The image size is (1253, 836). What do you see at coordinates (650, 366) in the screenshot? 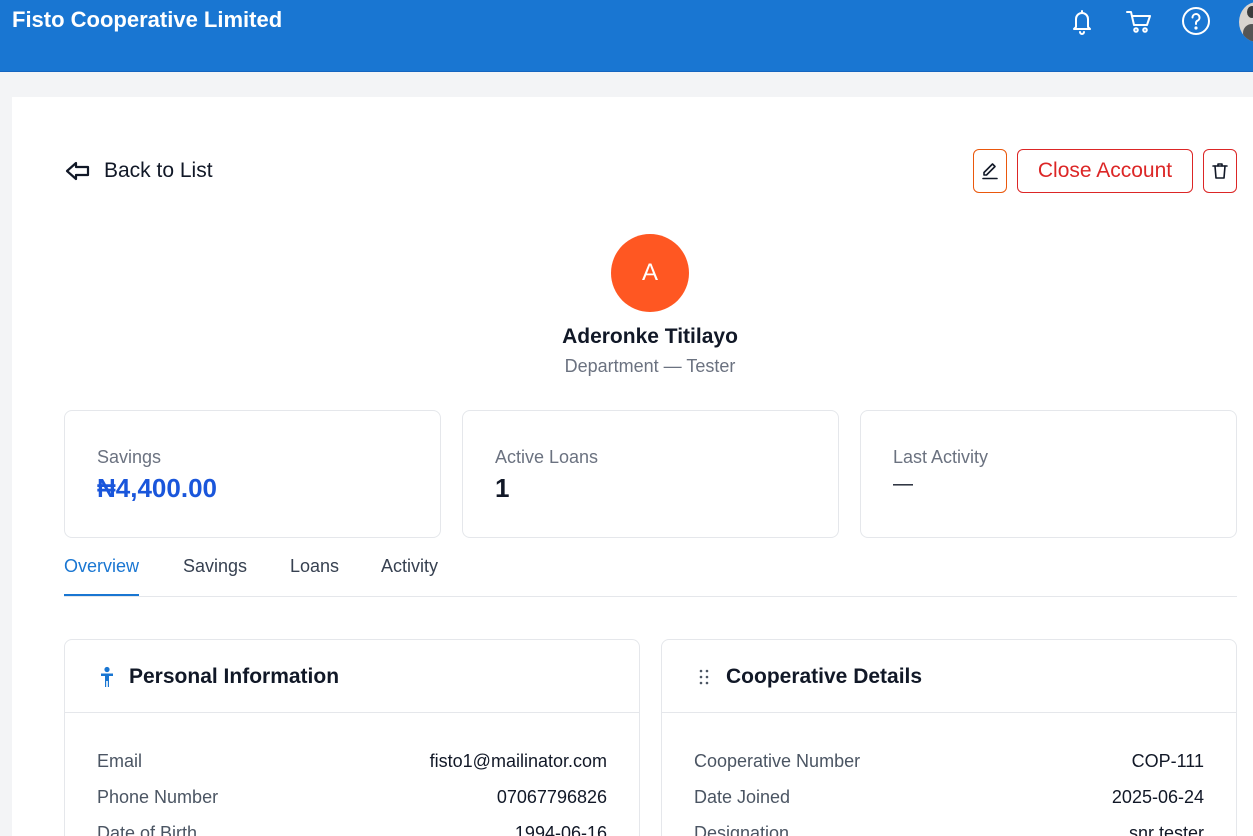
I see `profile-department: Department — Tester` at bounding box center [650, 366].